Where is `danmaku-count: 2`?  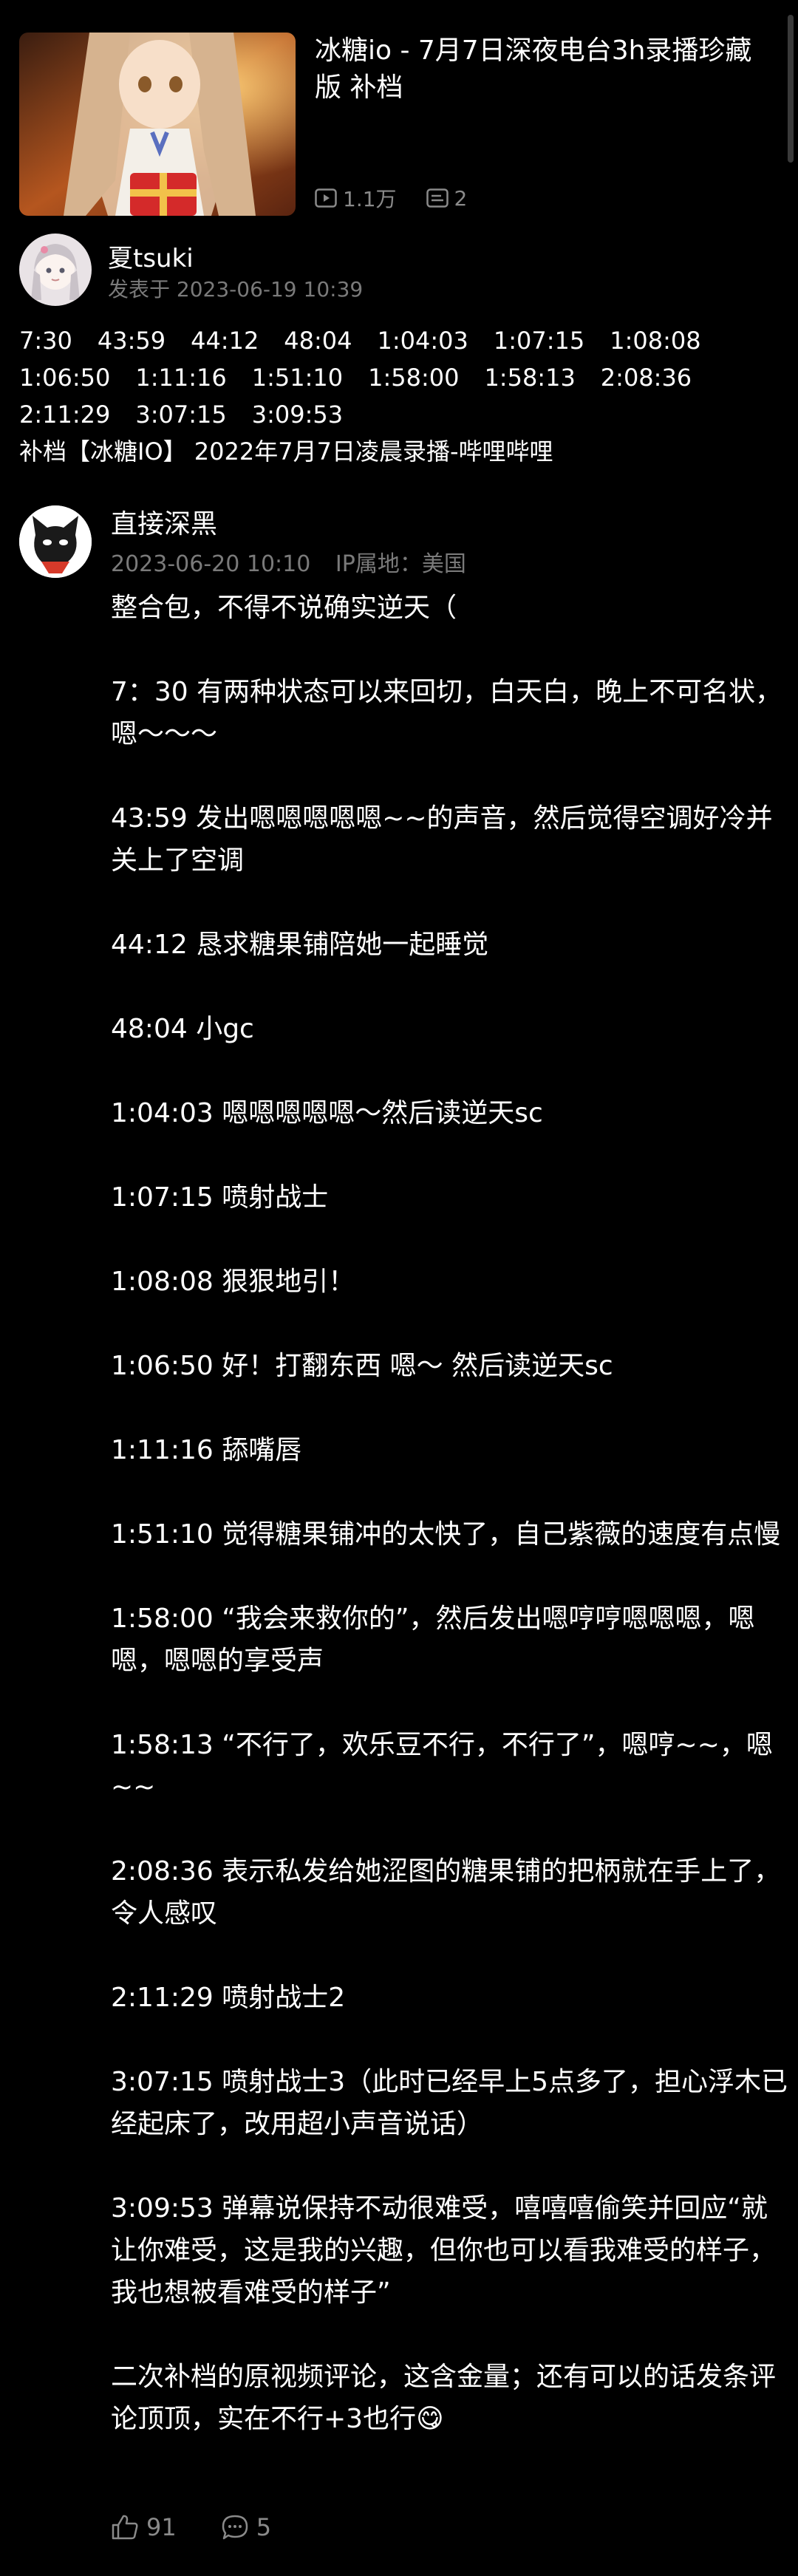 danmaku-count: 2 is located at coordinates (447, 198).